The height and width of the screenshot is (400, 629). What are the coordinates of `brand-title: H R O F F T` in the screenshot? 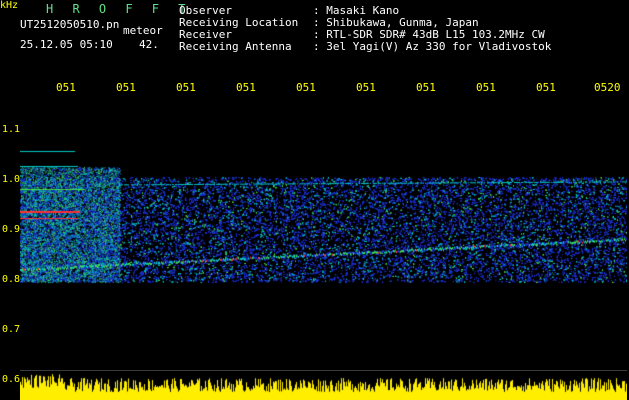 It's located at (119, 9).